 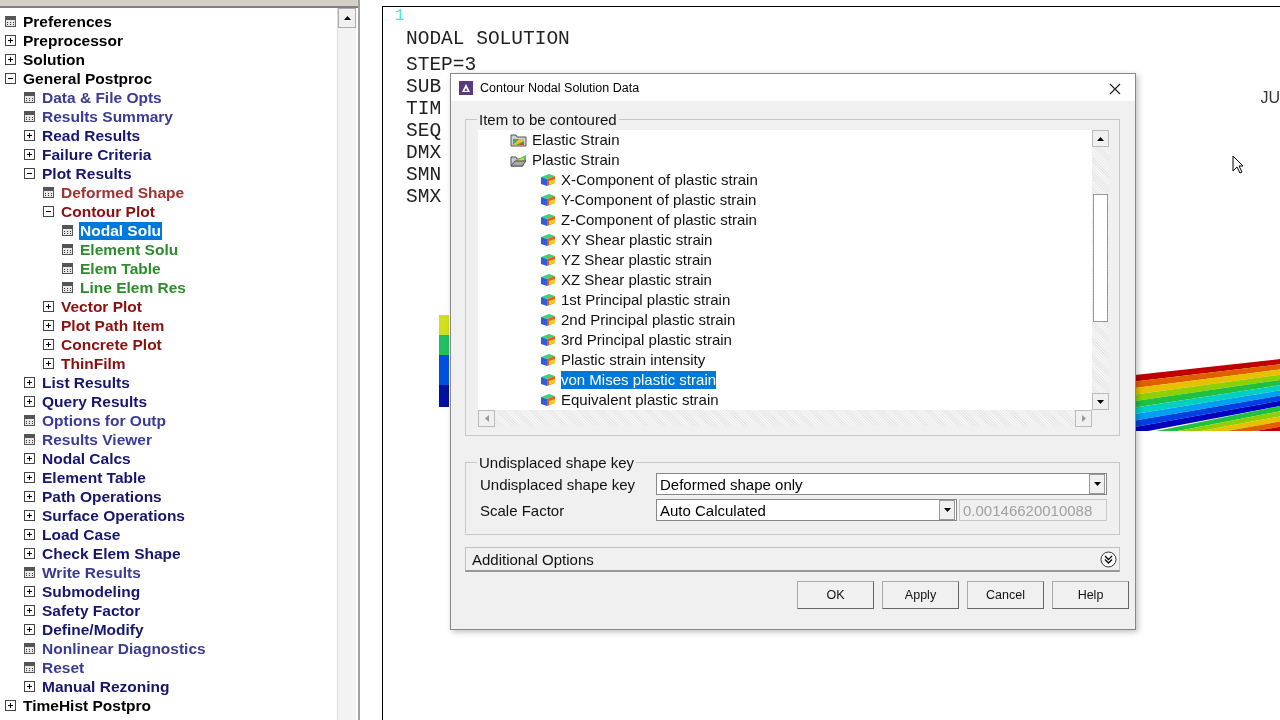 I want to click on menu-item: Load Case, so click(x=81, y=534).